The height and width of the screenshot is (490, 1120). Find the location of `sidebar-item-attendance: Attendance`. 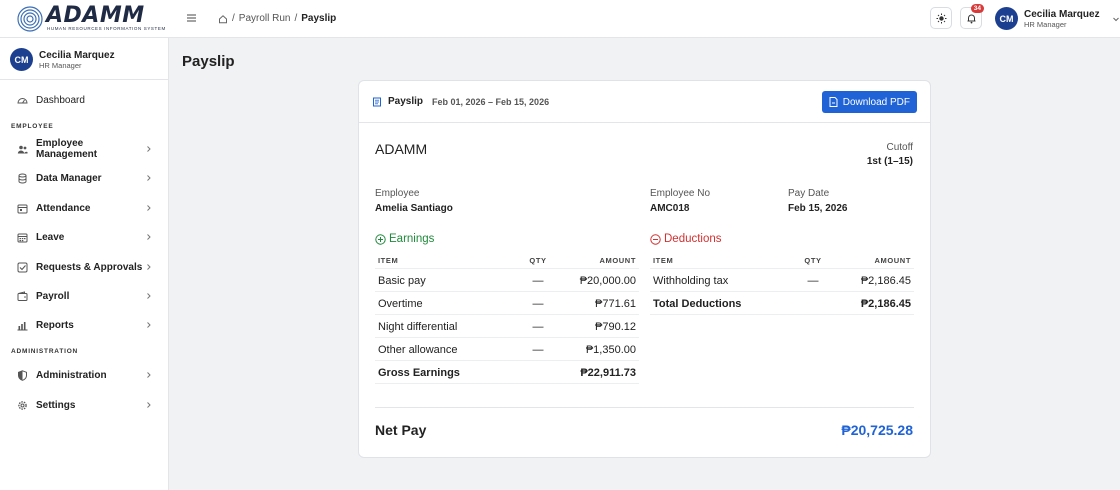

sidebar-item-attendance: Attendance is located at coordinates (84, 208).